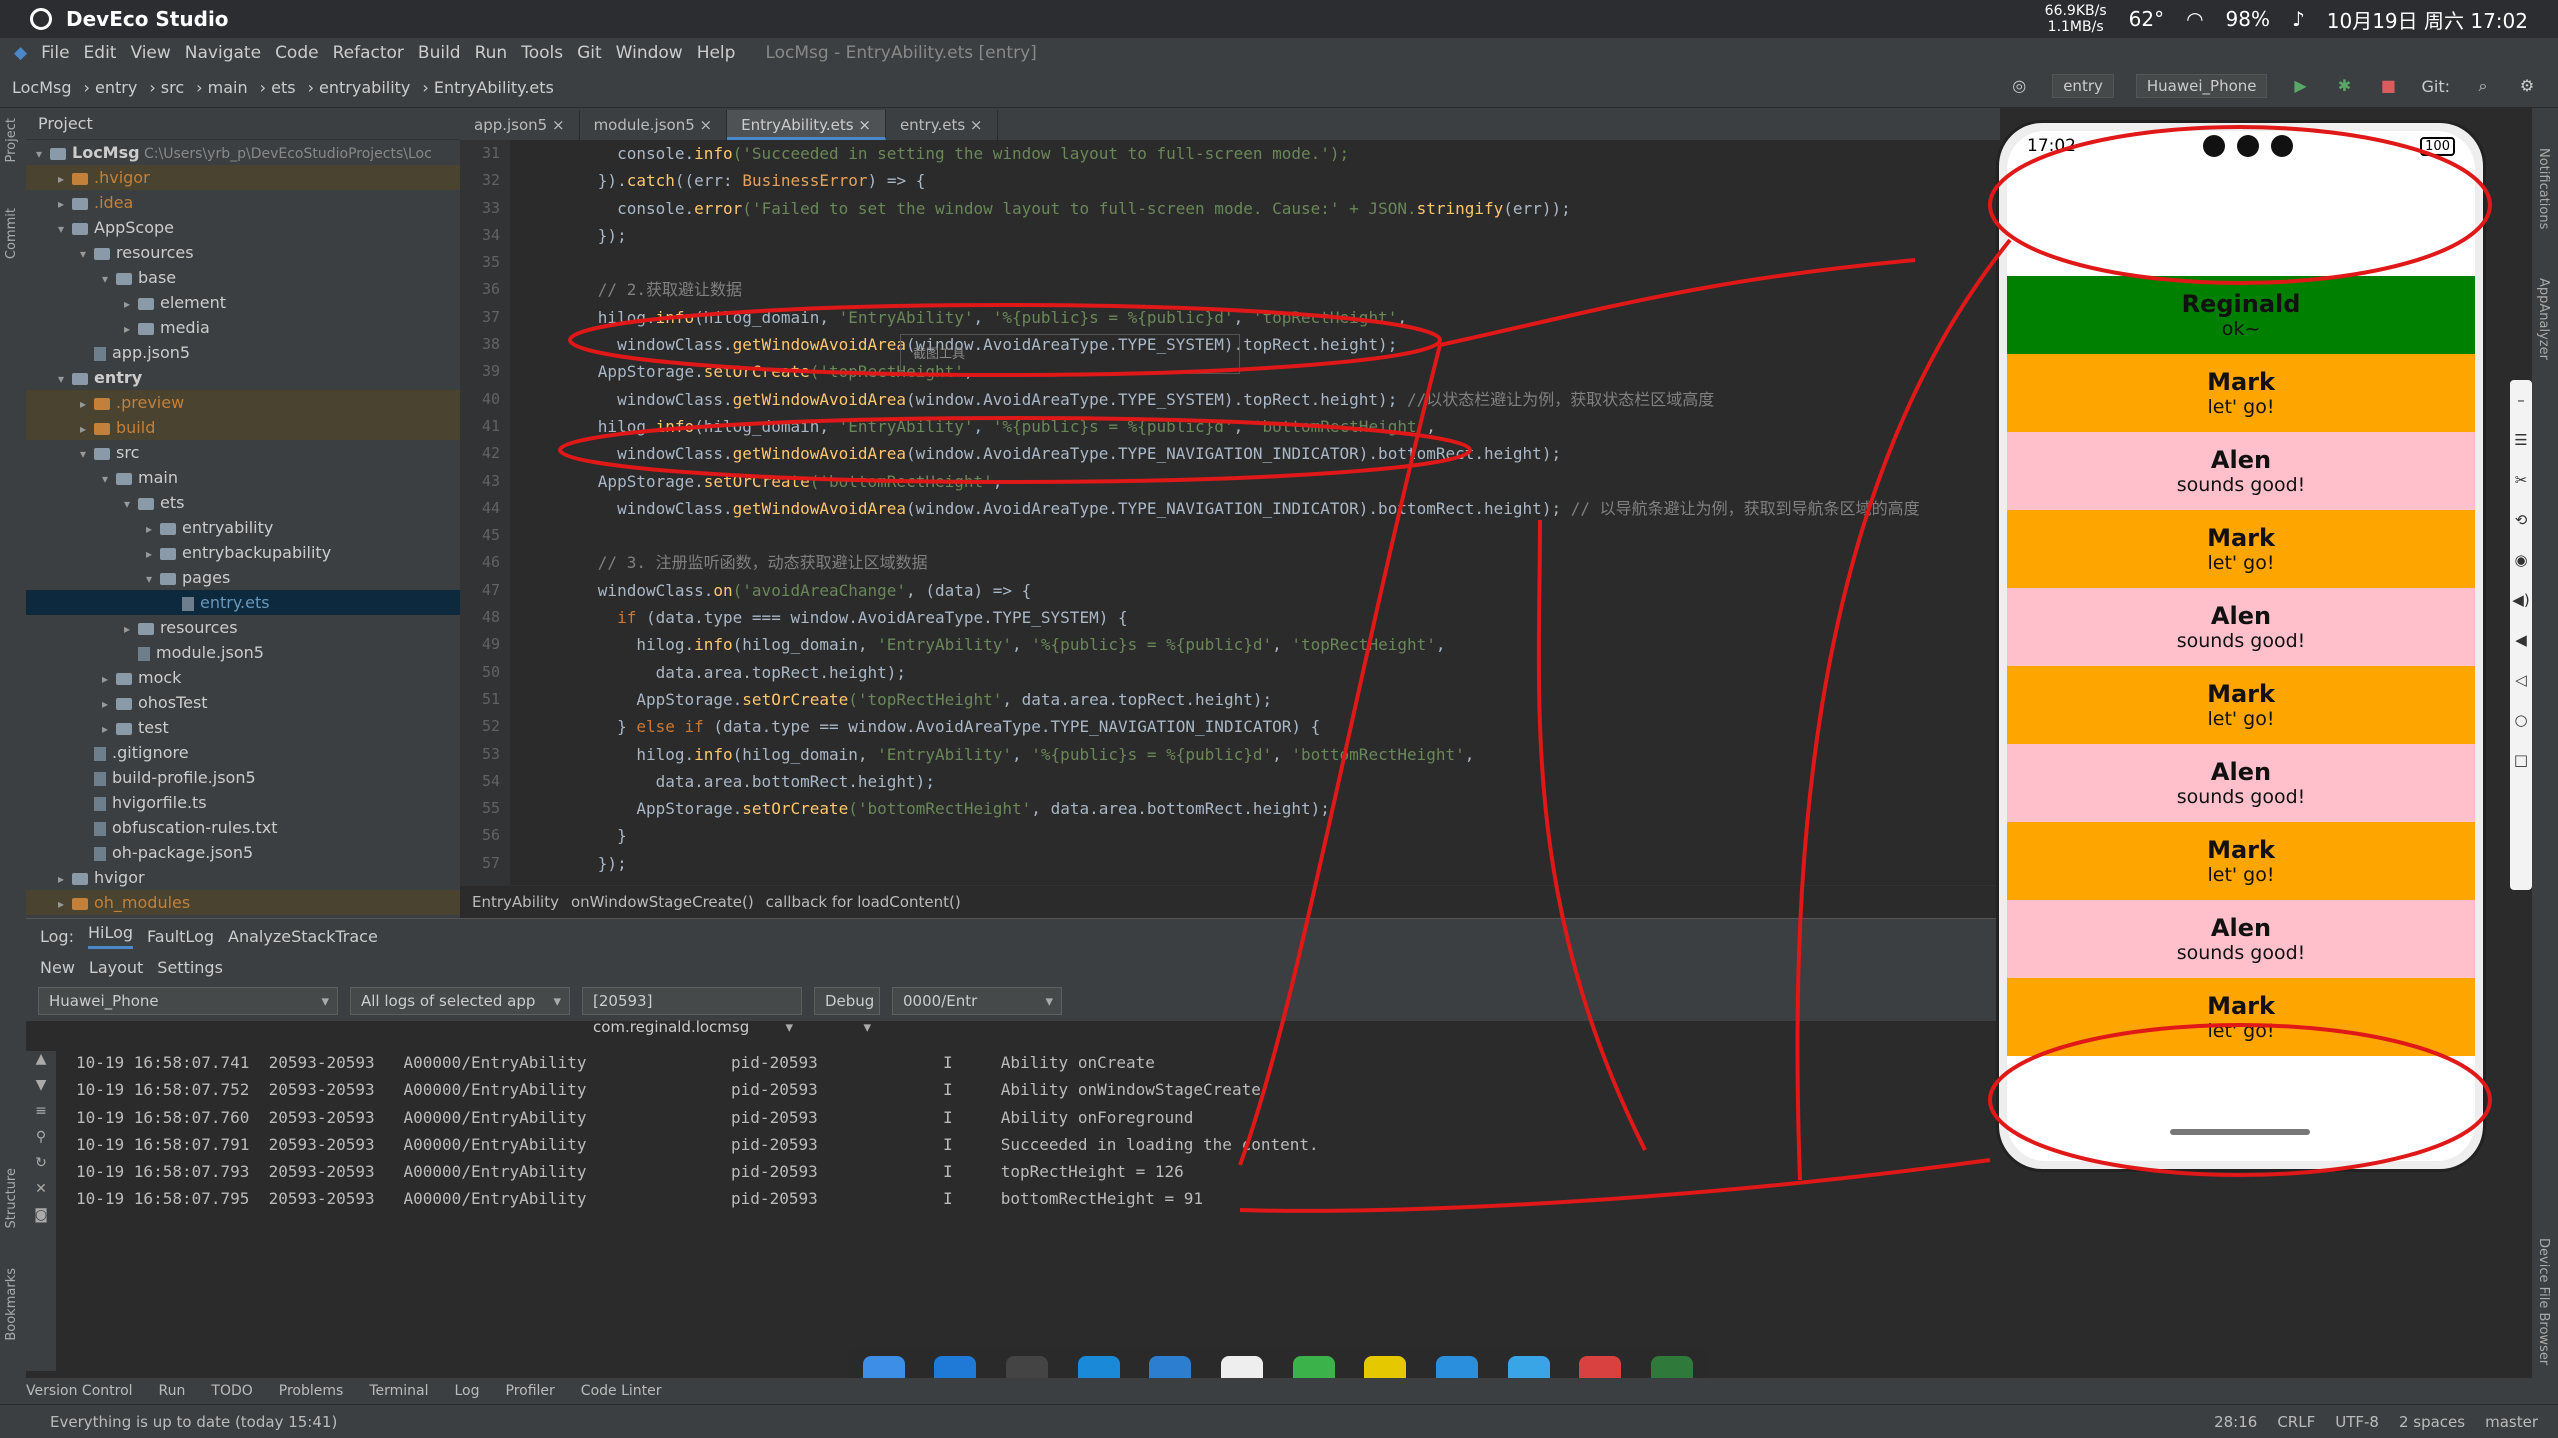 Image resolution: width=2558 pixels, height=1438 pixels. I want to click on app-menu-icon: ◆, so click(20, 53).